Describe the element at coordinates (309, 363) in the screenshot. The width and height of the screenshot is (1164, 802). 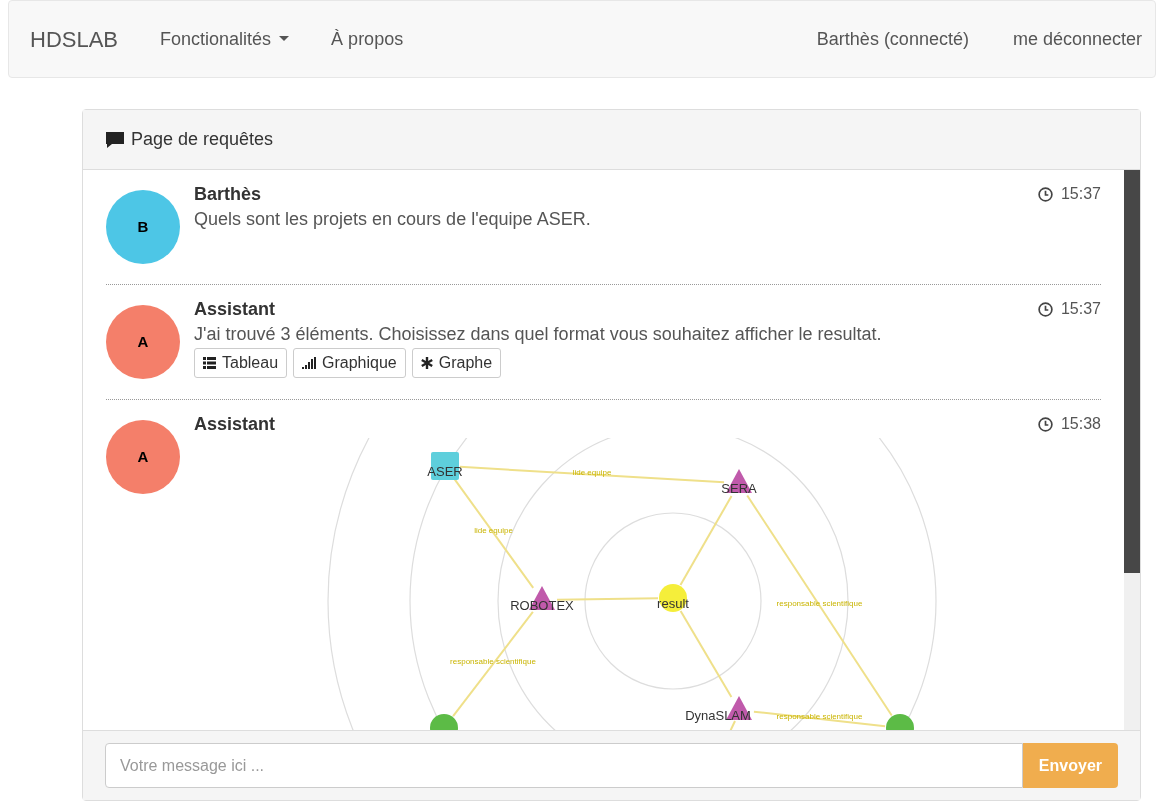
I see `signal-bars-icon` at that location.